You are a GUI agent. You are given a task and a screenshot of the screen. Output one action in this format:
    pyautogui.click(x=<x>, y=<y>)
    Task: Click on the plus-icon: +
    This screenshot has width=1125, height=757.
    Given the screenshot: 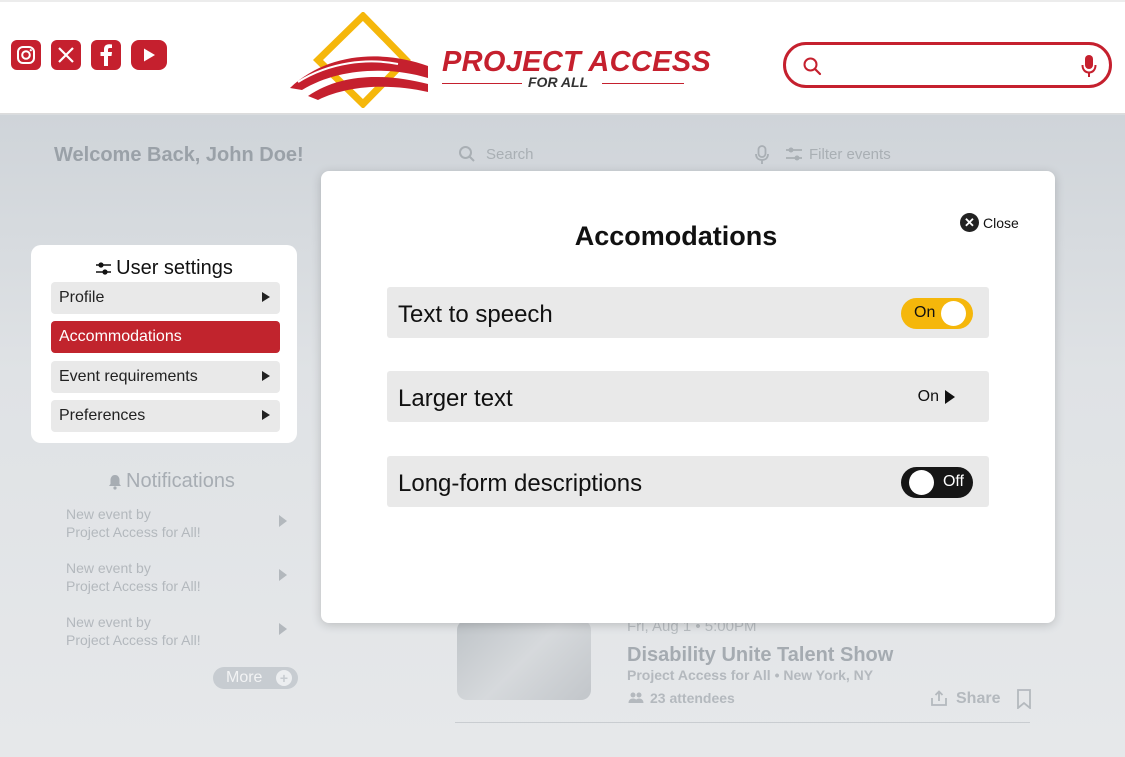 What is the action you would take?
    pyautogui.click(x=284, y=678)
    